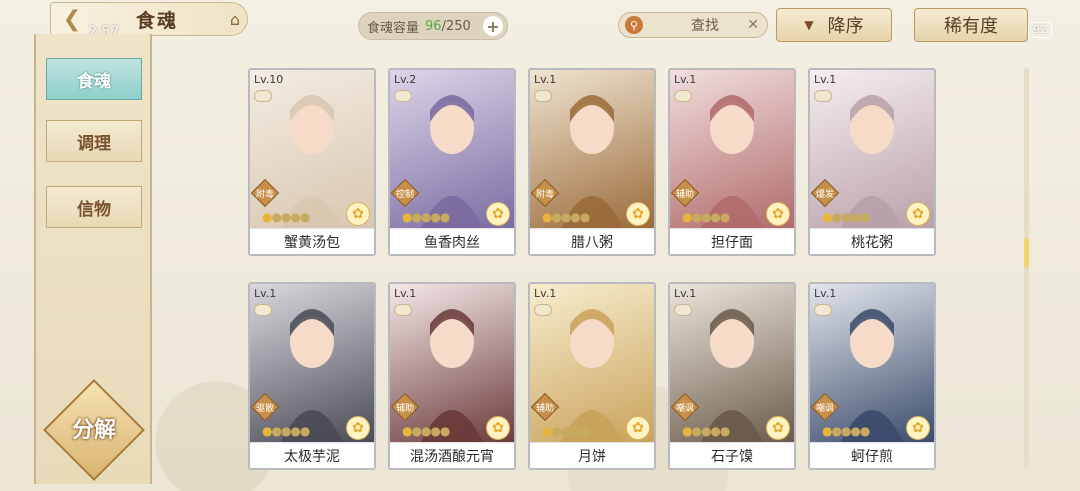  Describe the element at coordinates (872, 376) in the screenshot. I see `food-soul-card: Lv.1 嘲讽 ●●●●● ✿ 蚵仔煎` at that location.